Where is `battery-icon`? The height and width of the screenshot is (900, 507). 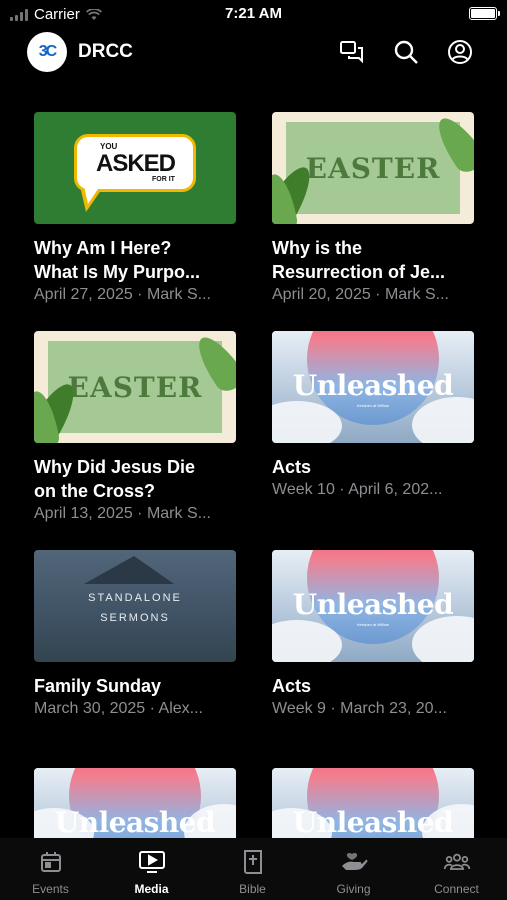
battery-icon is located at coordinates (484, 13).